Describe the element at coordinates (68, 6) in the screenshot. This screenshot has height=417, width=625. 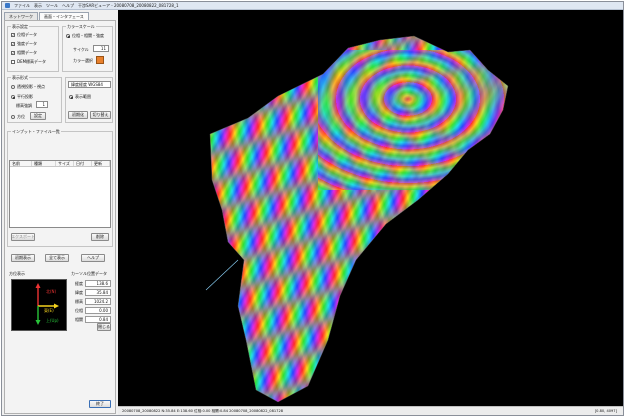
I see `menu-help: ヘルプ` at that location.